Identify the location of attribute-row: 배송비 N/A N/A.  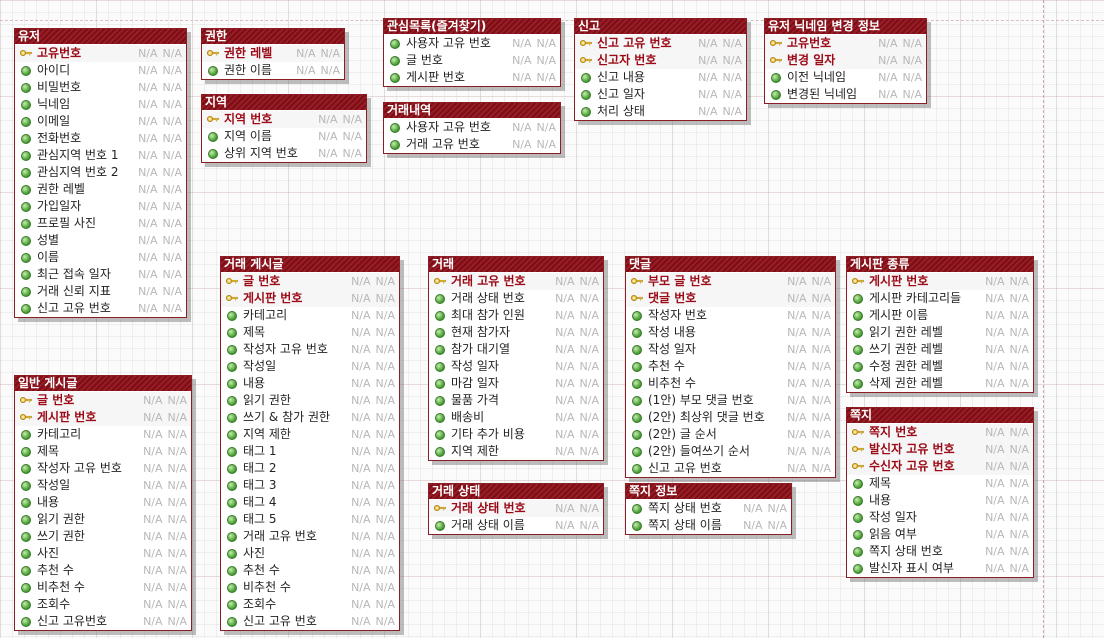
(516, 417).